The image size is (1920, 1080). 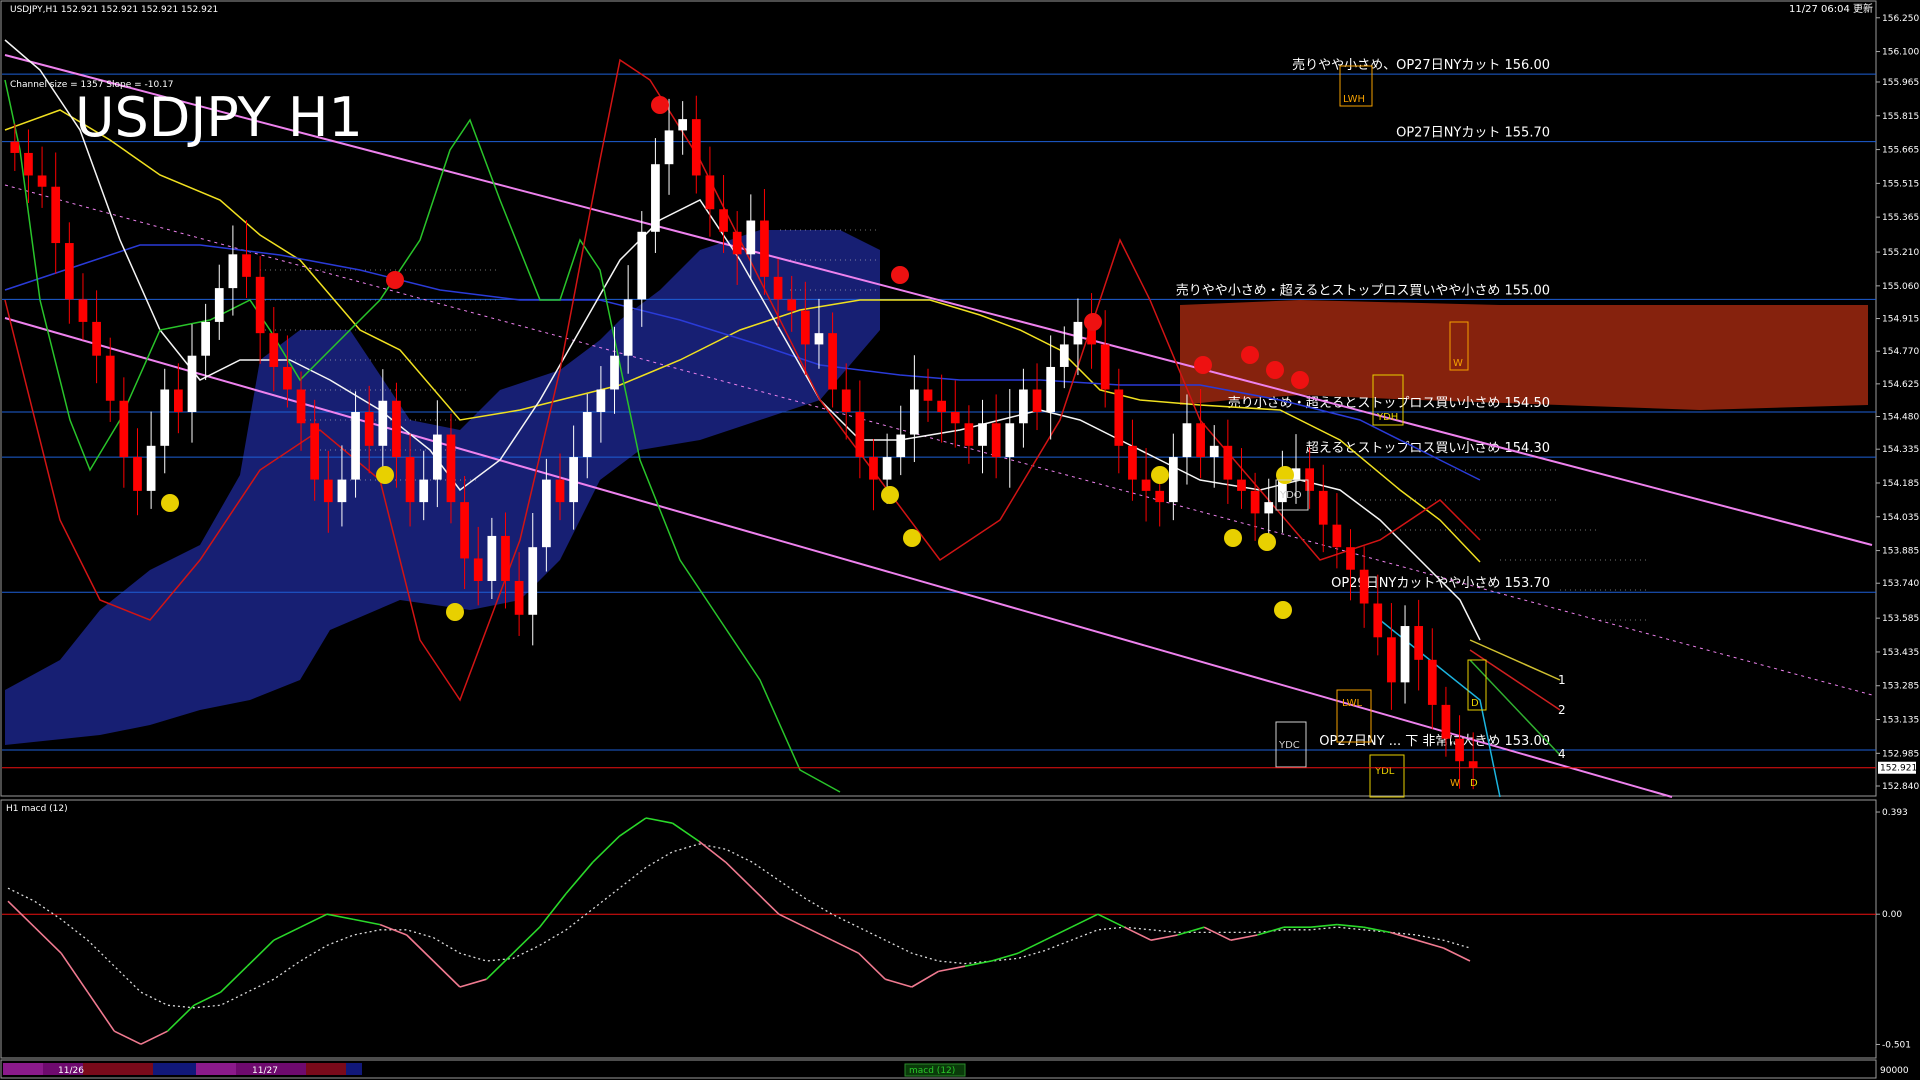 What do you see at coordinates (1900, 787) in the screenshot?
I see `price-tick-label: 152.840` at bounding box center [1900, 787].